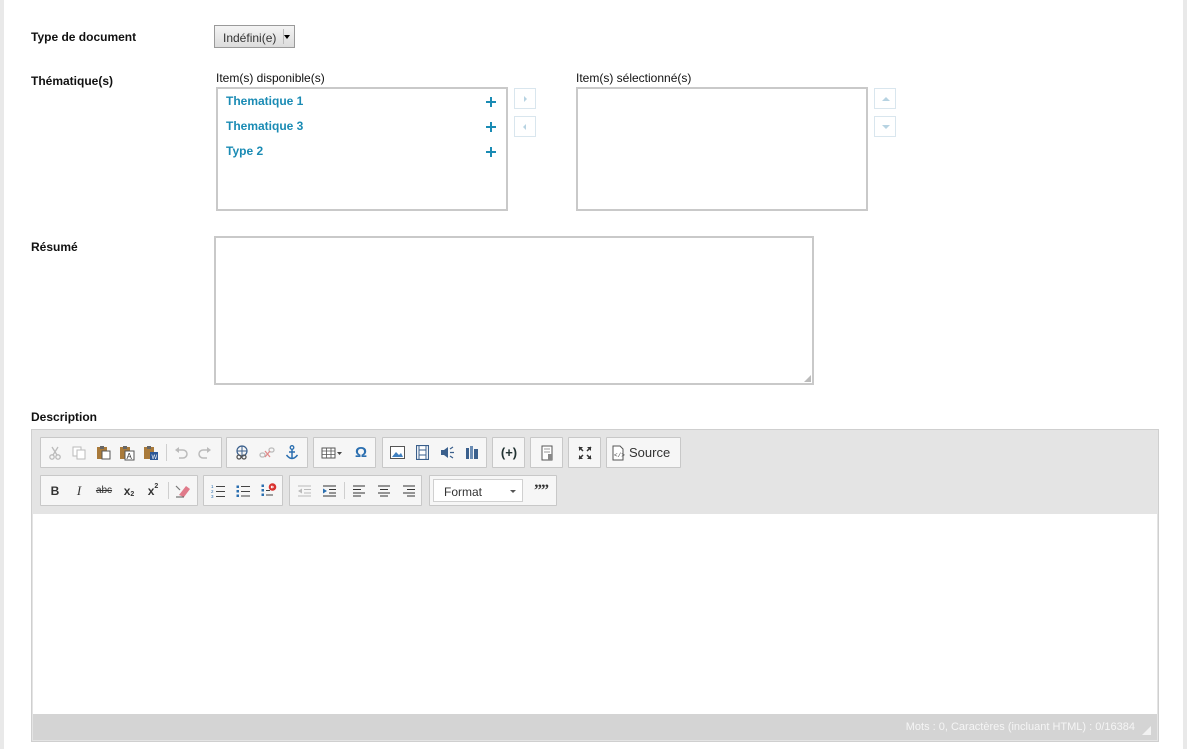  Describe the element at coordinates (79, 490) in the screenshot. I see `italic-icon: I` at that location.